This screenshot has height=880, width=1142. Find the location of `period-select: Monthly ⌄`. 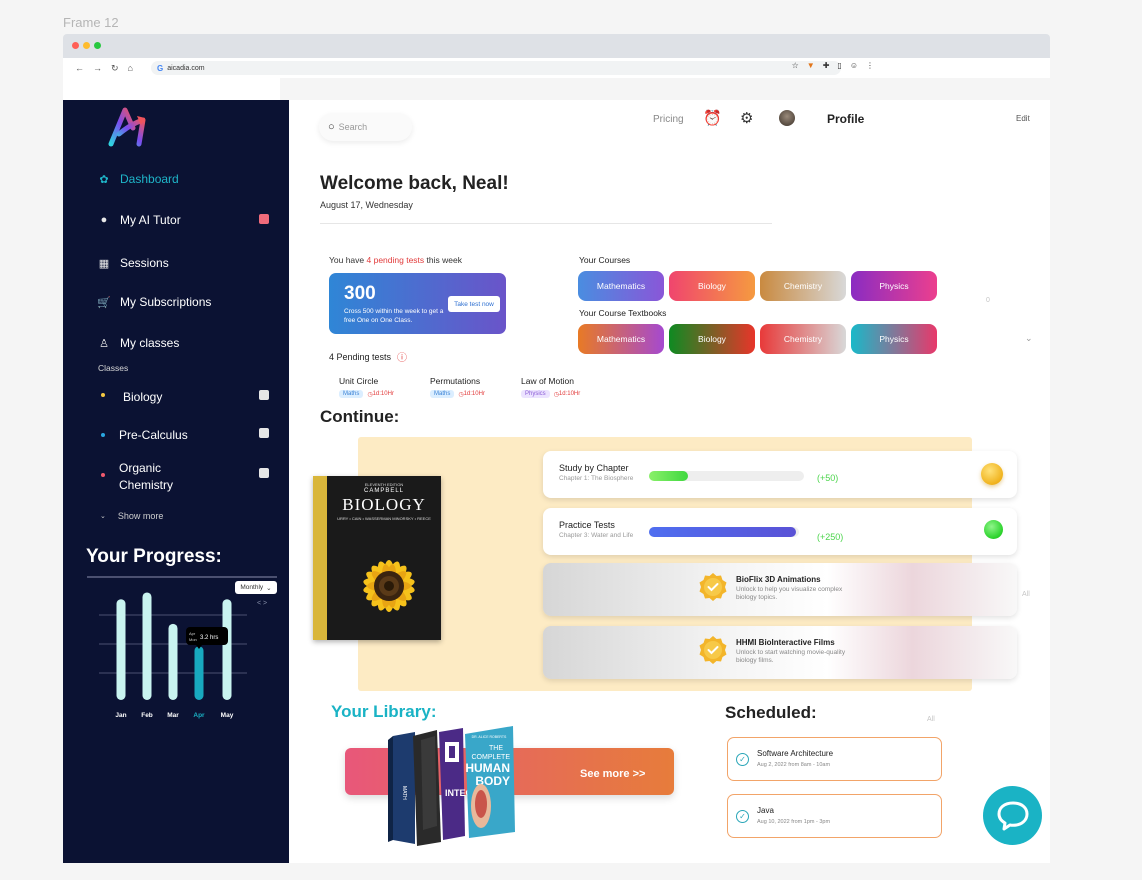

period-select: Monthly ⌄ is located at coordinates (256, 587).